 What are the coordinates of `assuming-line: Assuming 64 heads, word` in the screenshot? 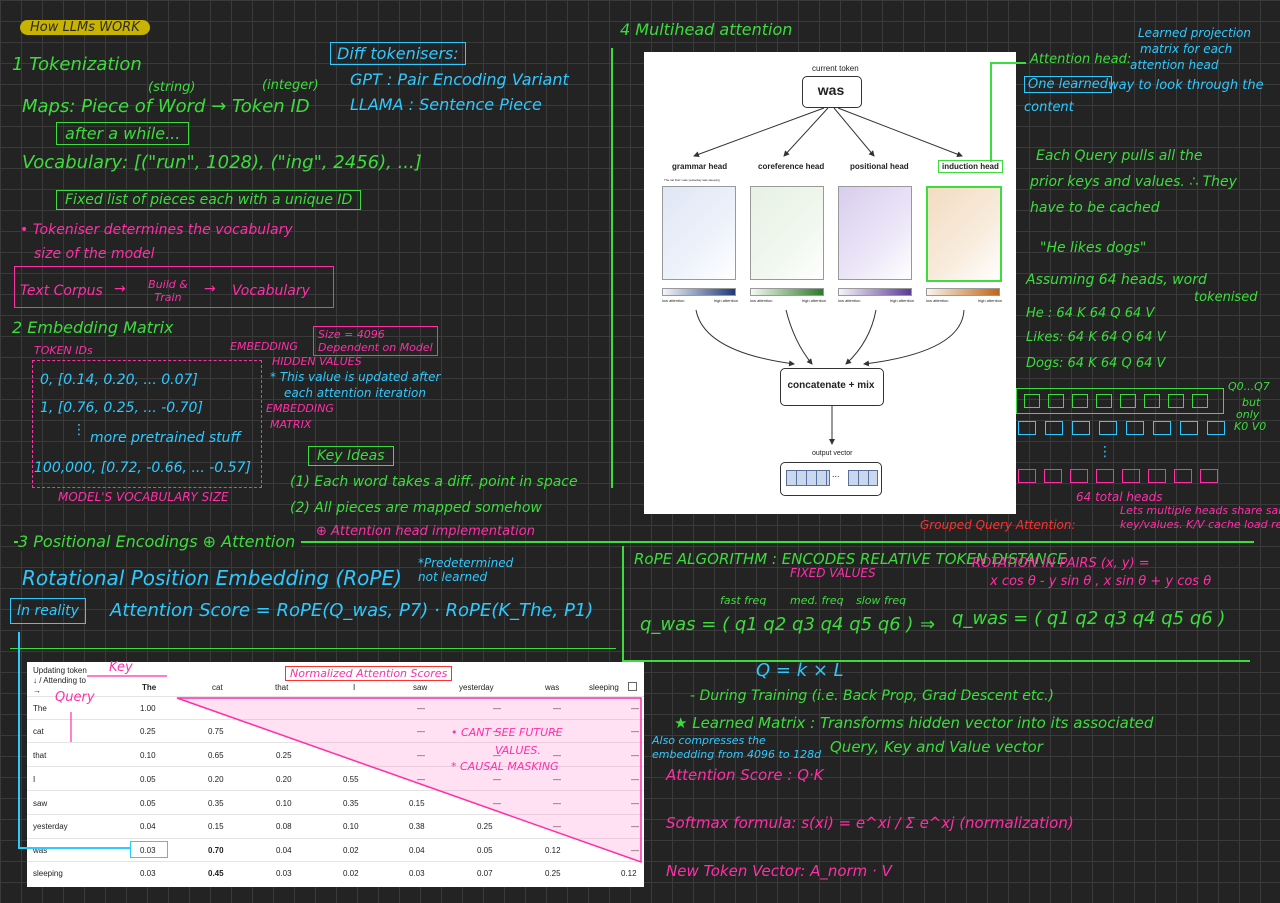 It's located at (1116, 280).